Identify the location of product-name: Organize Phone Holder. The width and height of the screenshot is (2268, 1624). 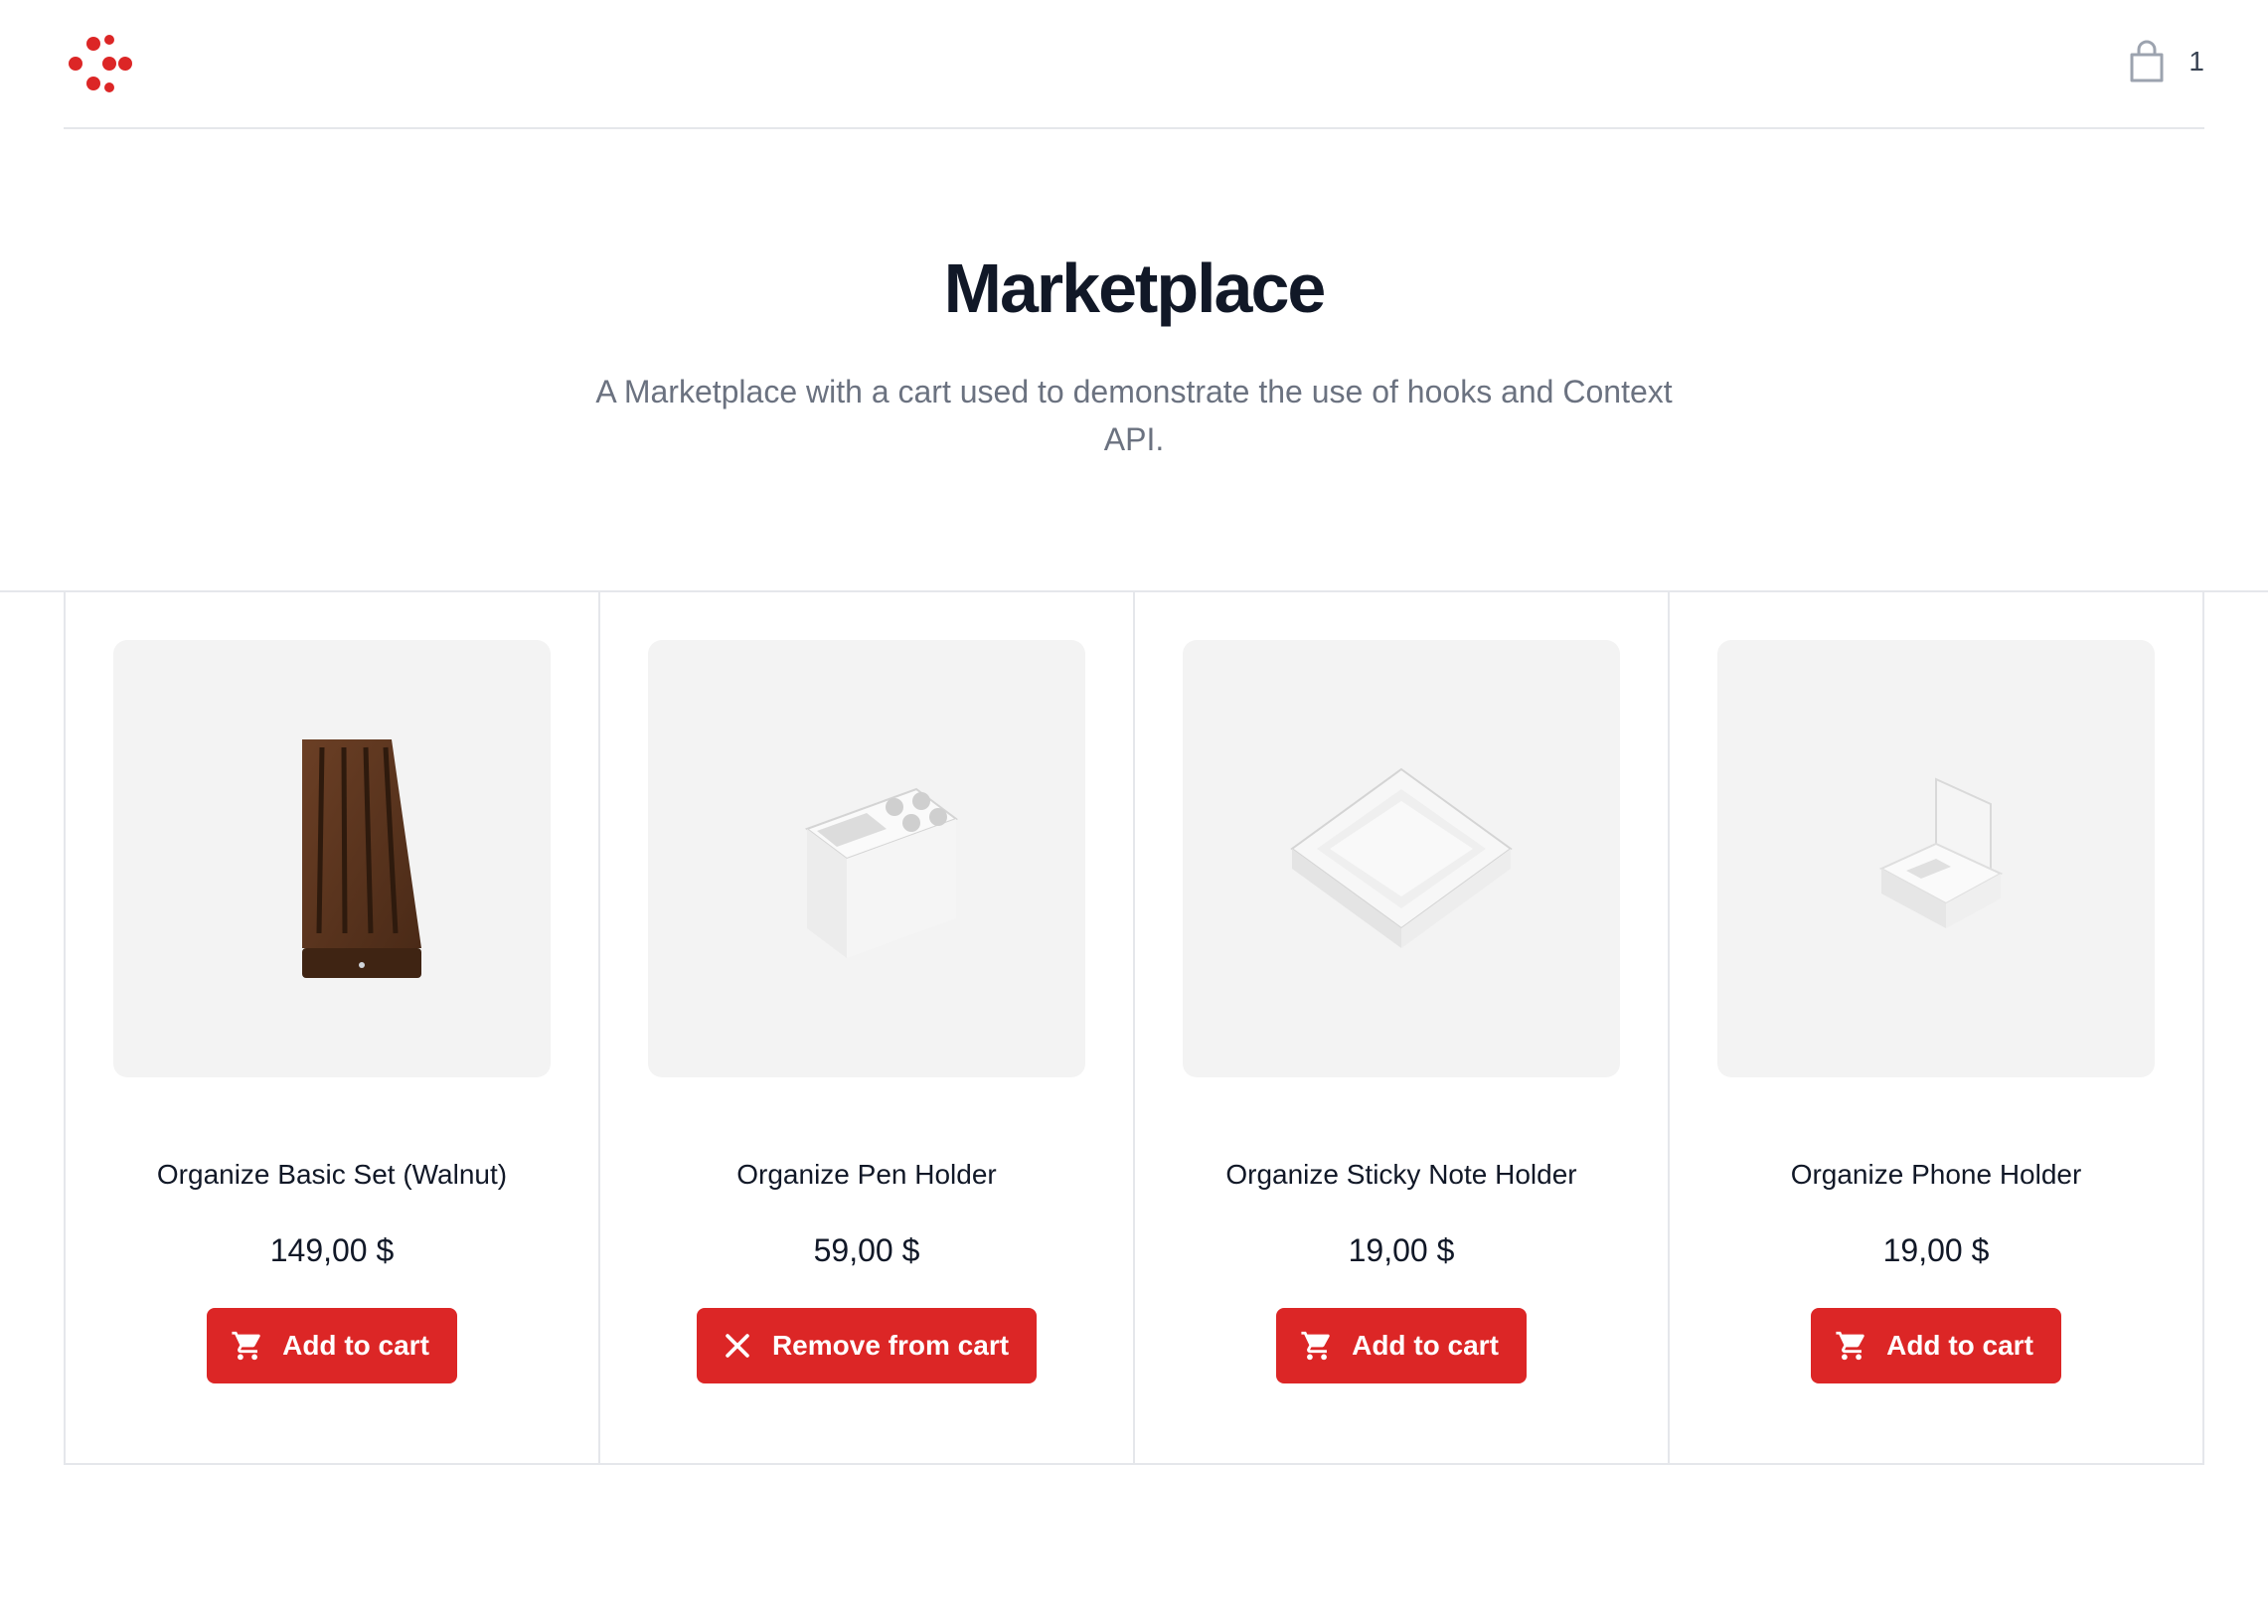
(1936, 1174).